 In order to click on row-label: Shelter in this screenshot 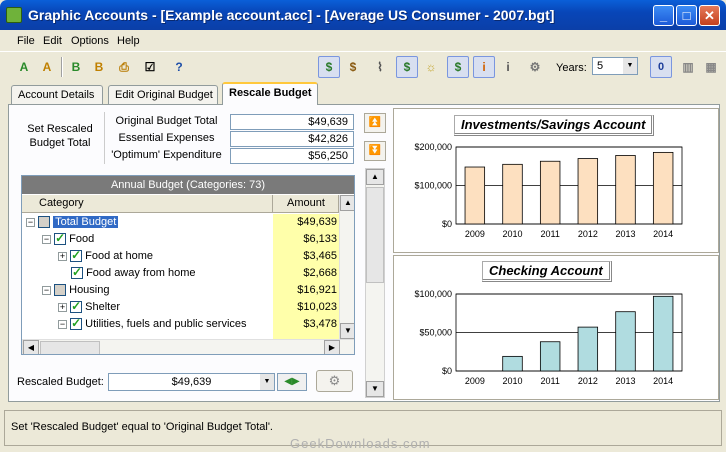, I will do `click(102, 307)`.